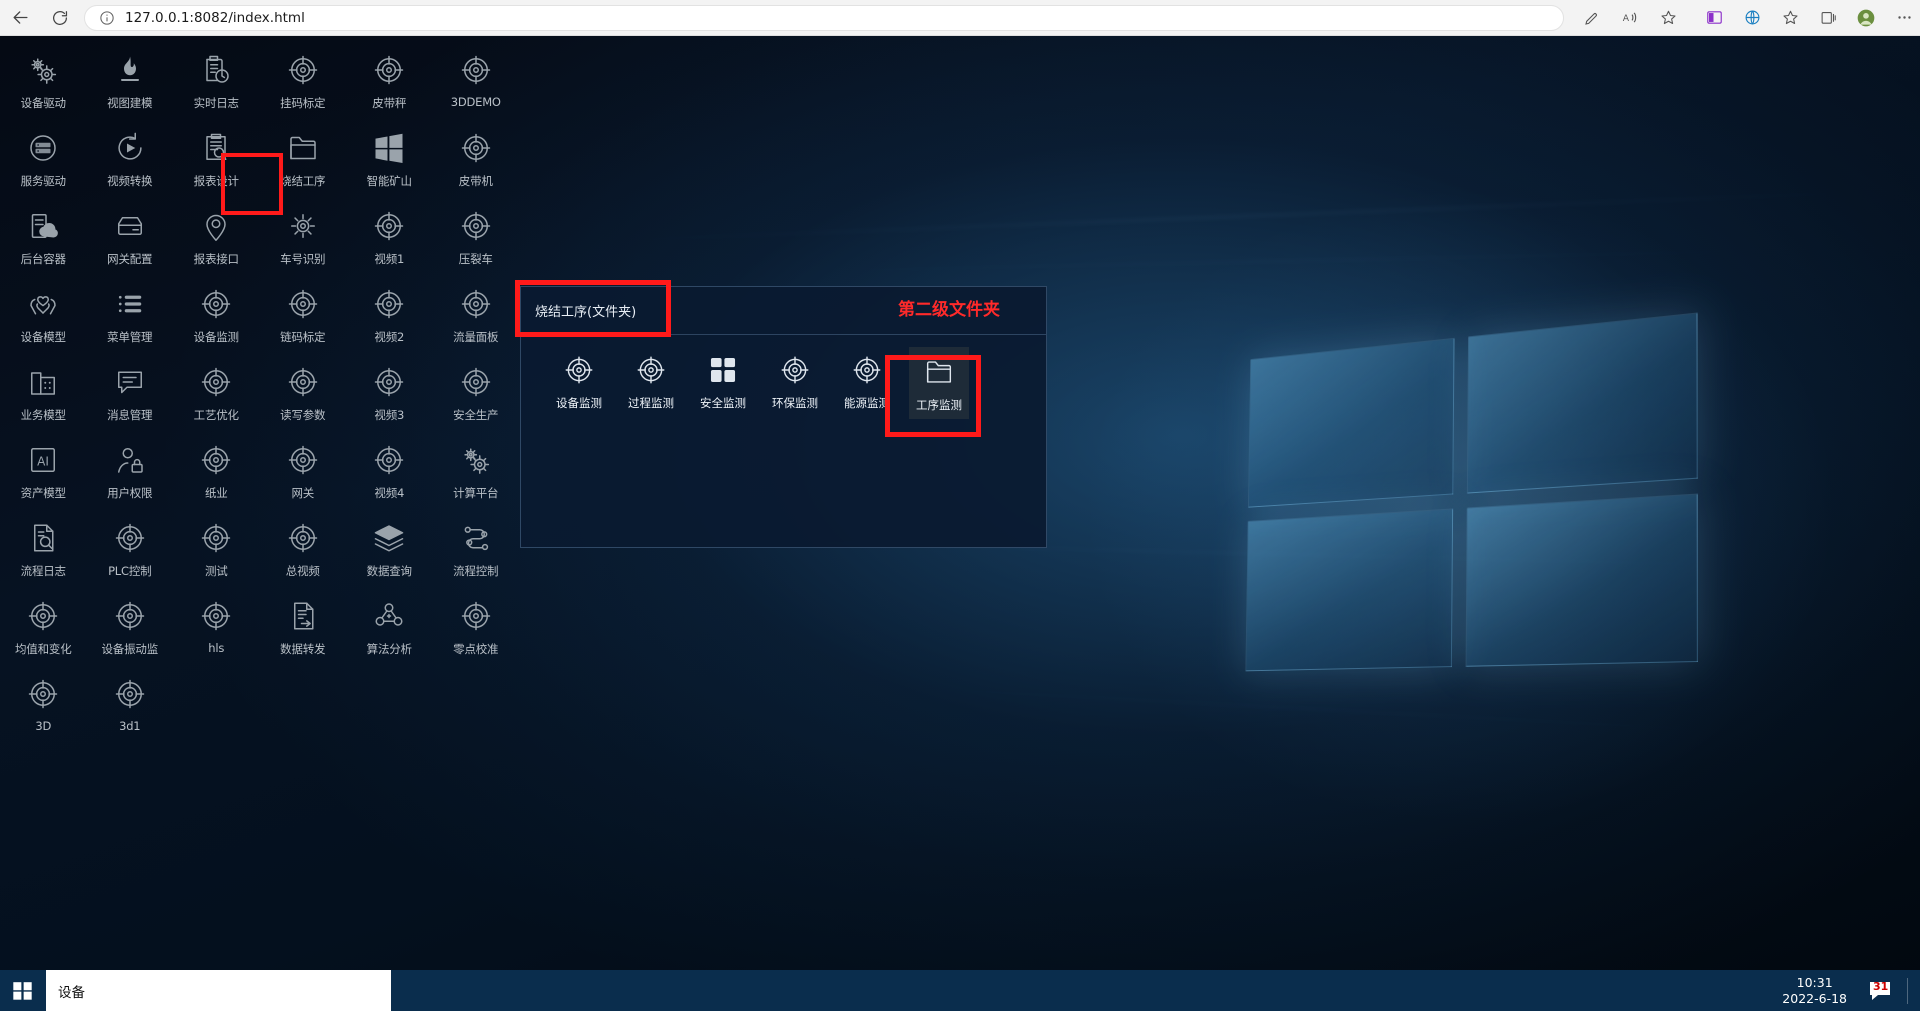 The image size is (1920, 1011). Describe the element at coordinates (303, 81) in the screenshot. I see `desktop-icon-4: 挂码标定` at that location.